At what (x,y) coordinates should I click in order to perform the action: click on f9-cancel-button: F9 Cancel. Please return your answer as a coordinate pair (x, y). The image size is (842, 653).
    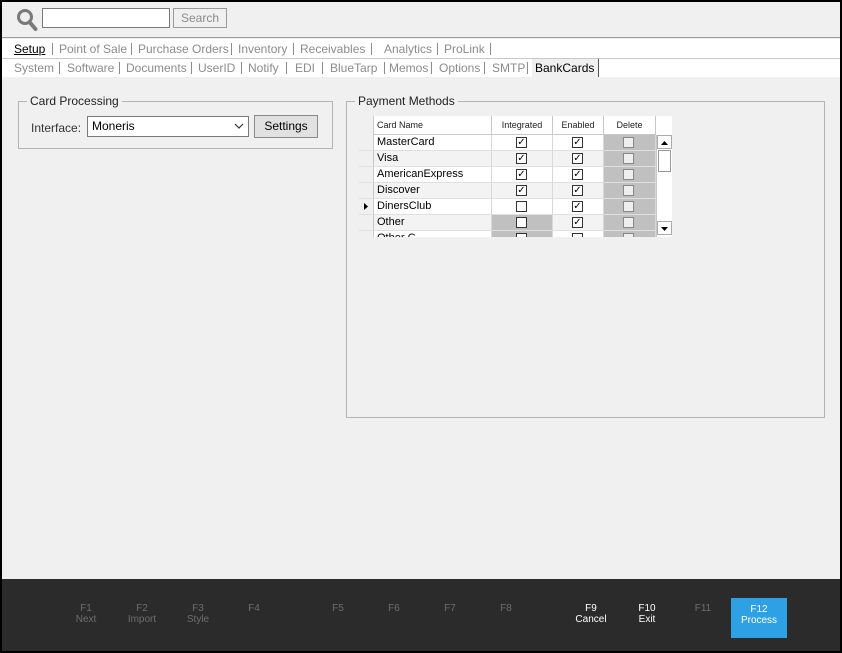
    Looking at the image, I should click on (591, 617).